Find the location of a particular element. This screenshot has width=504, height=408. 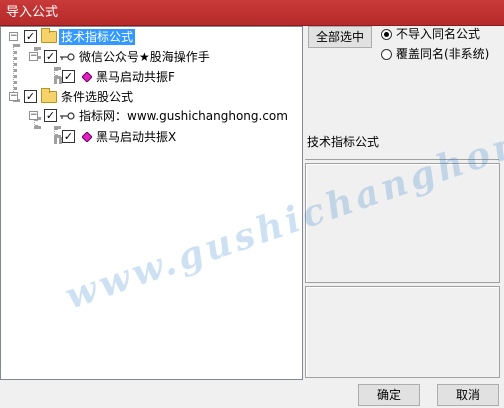

tree-node-formula: ✓ 黑马启动共振X is located at coordinates (151, 137).